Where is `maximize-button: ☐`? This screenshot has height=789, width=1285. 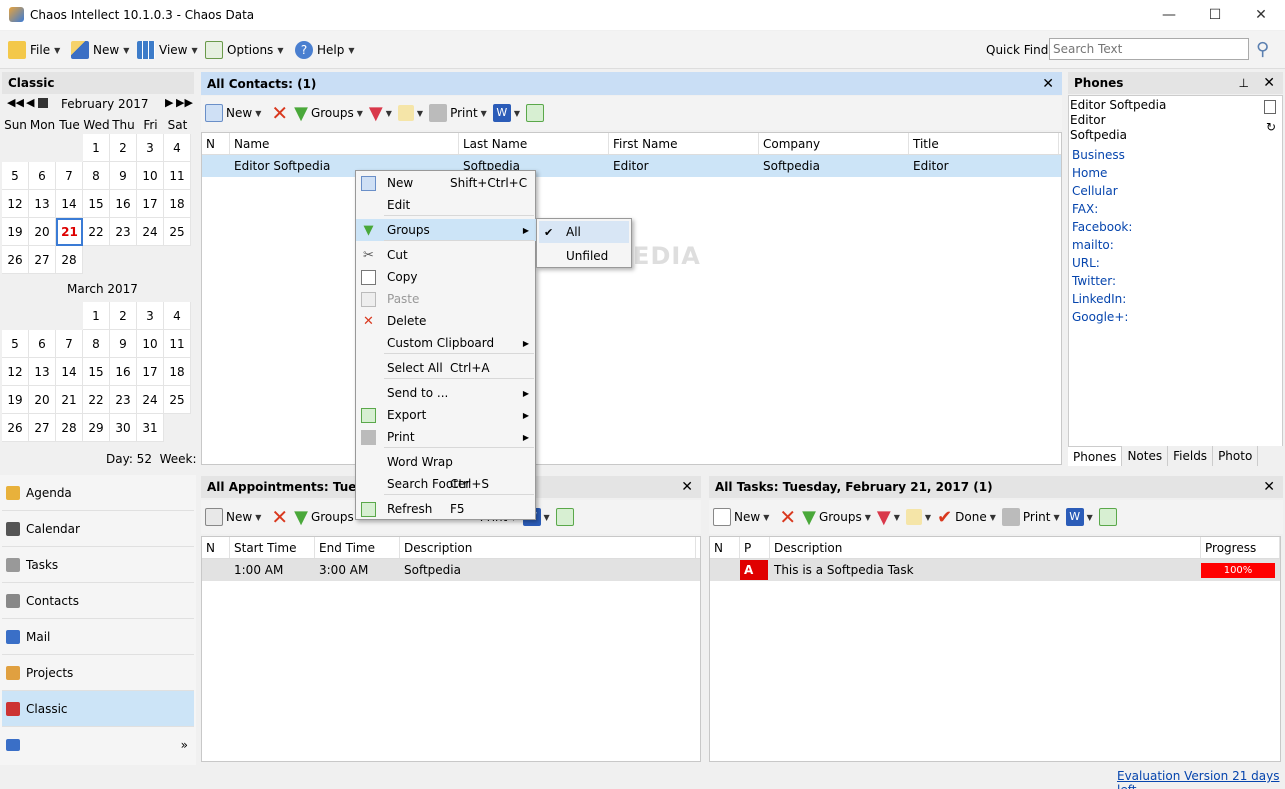 maximize-button: ☐ is located at coordinates (1215, 15).